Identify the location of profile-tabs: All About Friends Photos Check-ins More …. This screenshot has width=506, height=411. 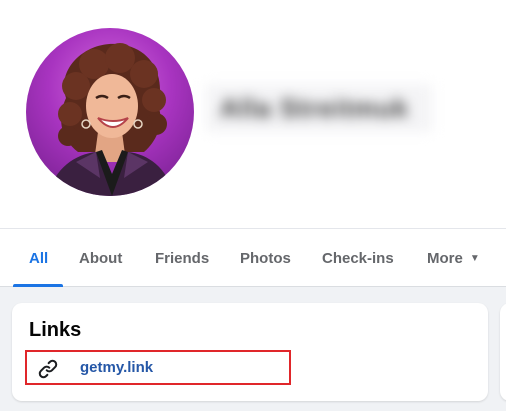
(253, 257).